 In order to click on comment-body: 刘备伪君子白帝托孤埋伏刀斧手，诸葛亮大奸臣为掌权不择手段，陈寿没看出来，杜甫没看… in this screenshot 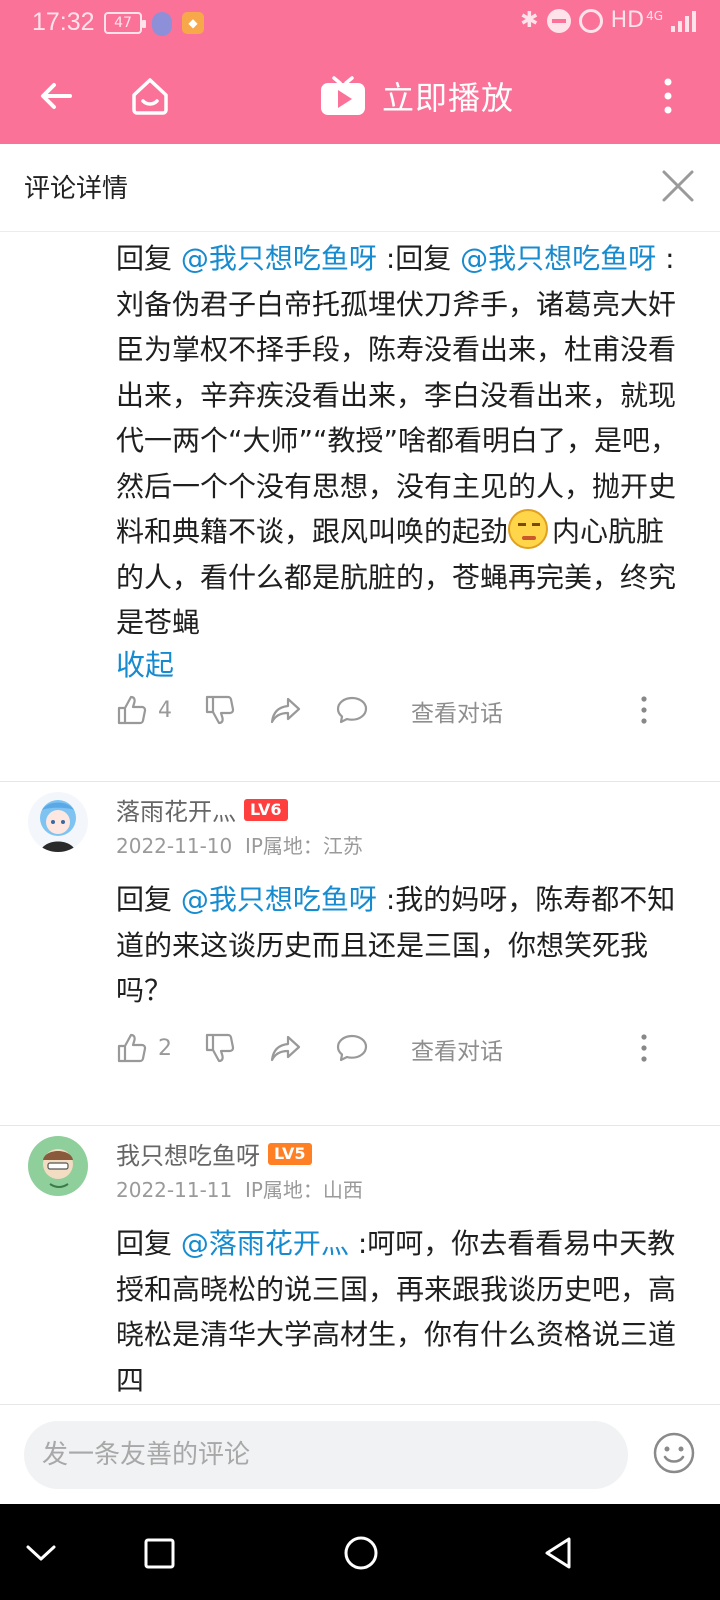, I will do `click(397, 418)`.